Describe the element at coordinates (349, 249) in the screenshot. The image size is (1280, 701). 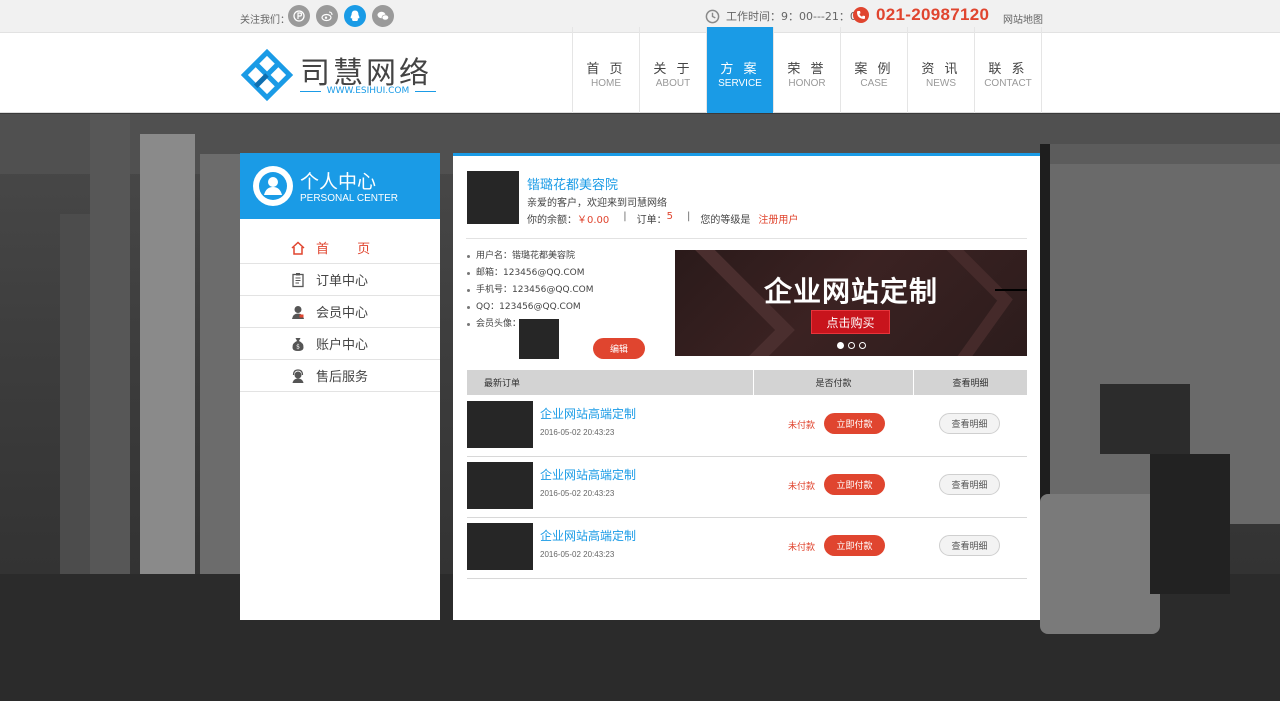
I see `sidebar-item-label: 首 页` at that location.